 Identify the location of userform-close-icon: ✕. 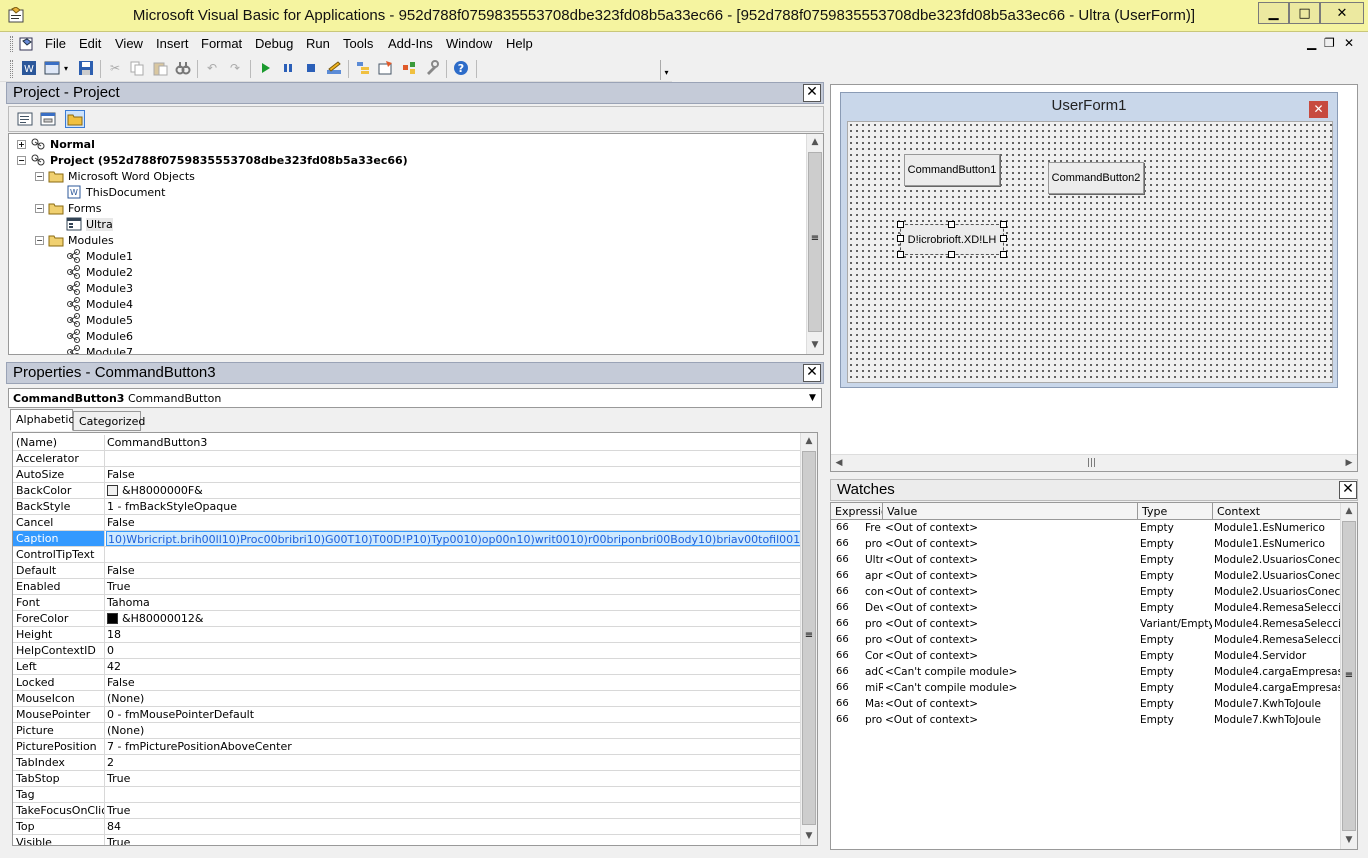
(1318, 109).